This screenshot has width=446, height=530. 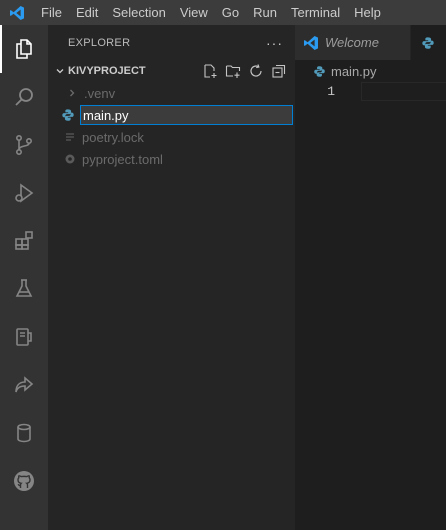 I want to click on tree-item-poetry-lock: poetry.lock, so click(x=171, y=137).